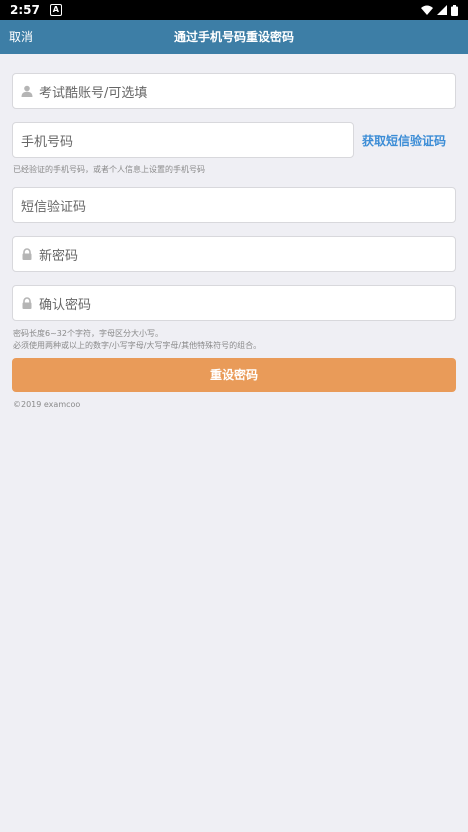 Image resolution: width=468 pixels, height=832 pixels. I want to click on confirm-password-field: 确认密码, so click(234, 303).